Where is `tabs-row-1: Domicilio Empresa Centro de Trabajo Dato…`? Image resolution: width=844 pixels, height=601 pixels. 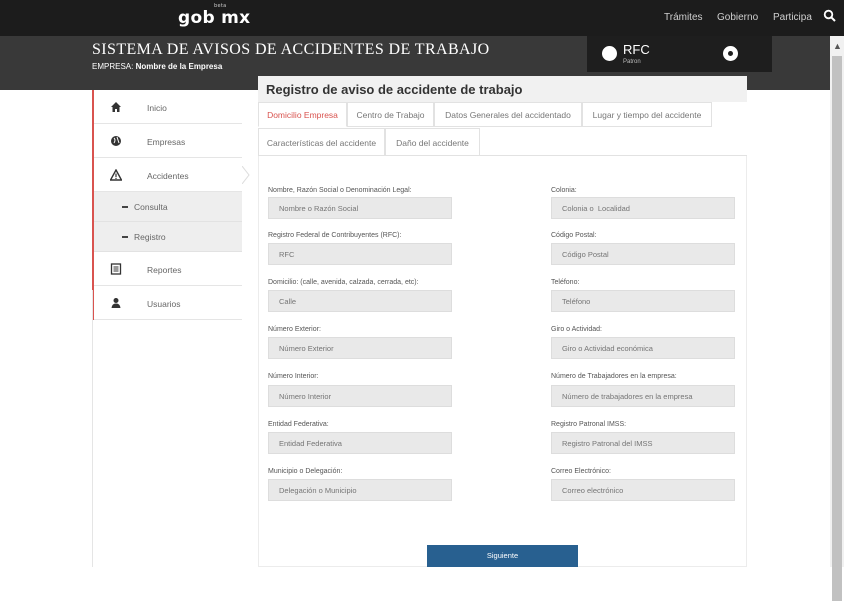 tabs-row-1: Domicilio Empresa Centro de Trabajo Dato… is located at coordinates (502, 114).